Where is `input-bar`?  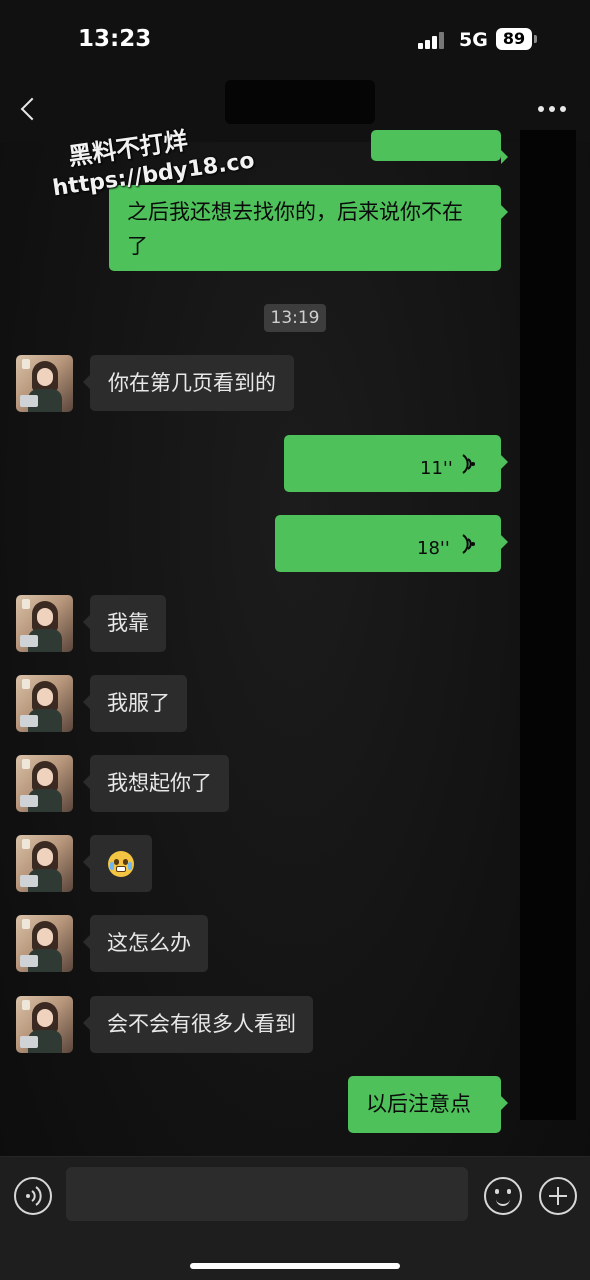 input-bar is located at coordinates (295, 1218).